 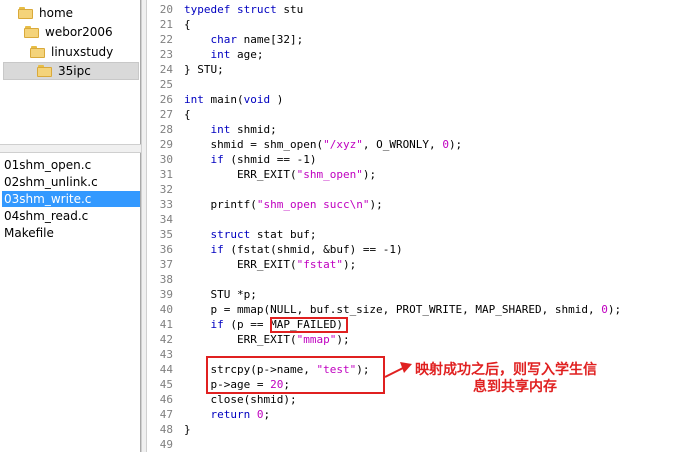 I want to click on code-line: 34, so click(x=420, y=219).